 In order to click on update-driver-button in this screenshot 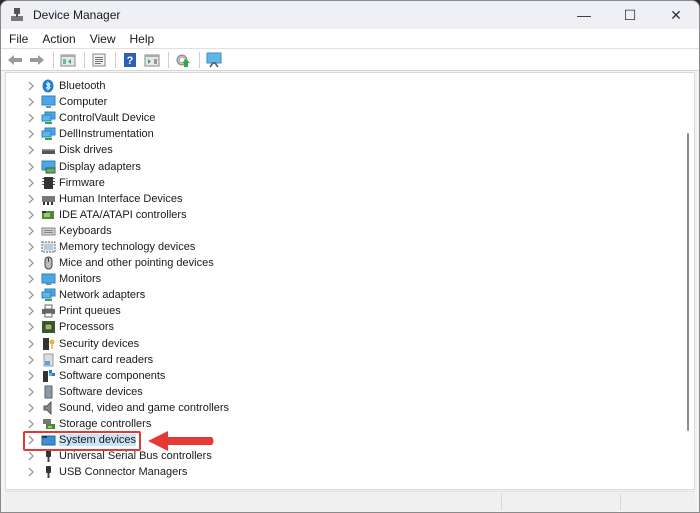, I will do `click(183, 60)`.